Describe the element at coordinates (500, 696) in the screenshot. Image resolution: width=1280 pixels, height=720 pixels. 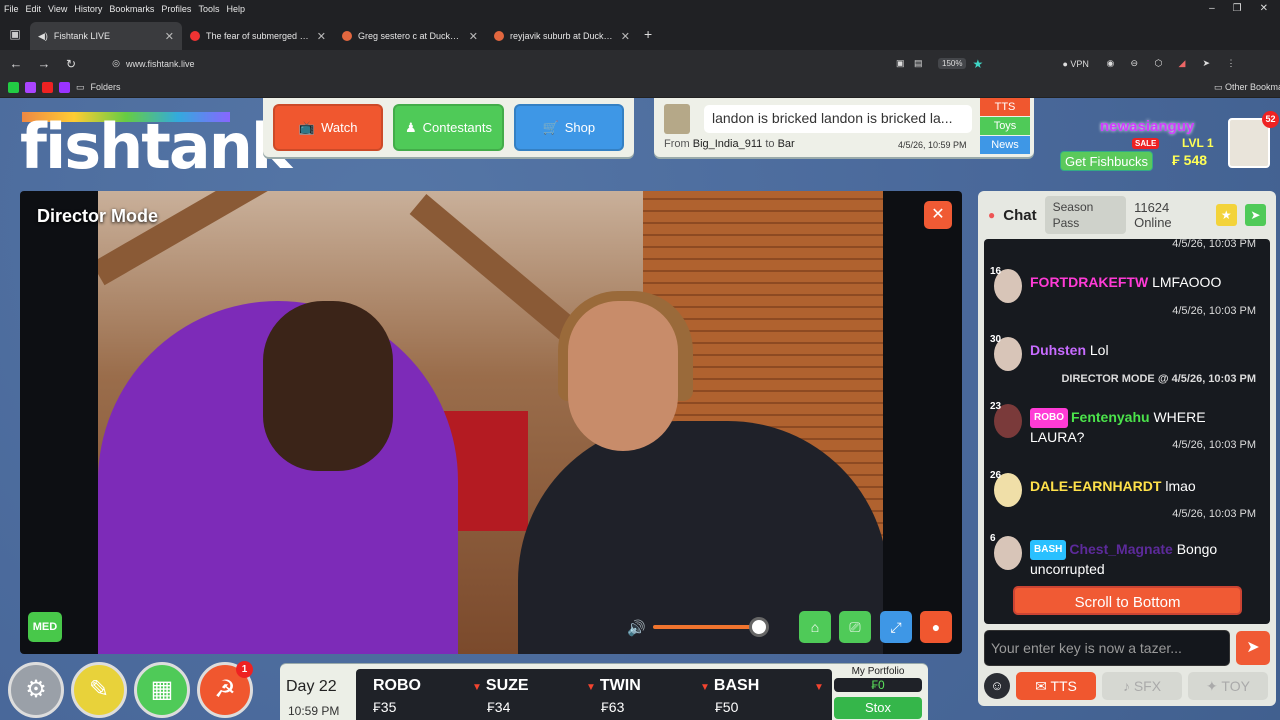
I see `stock-item: ▼ SUZE ₣34` at that location.